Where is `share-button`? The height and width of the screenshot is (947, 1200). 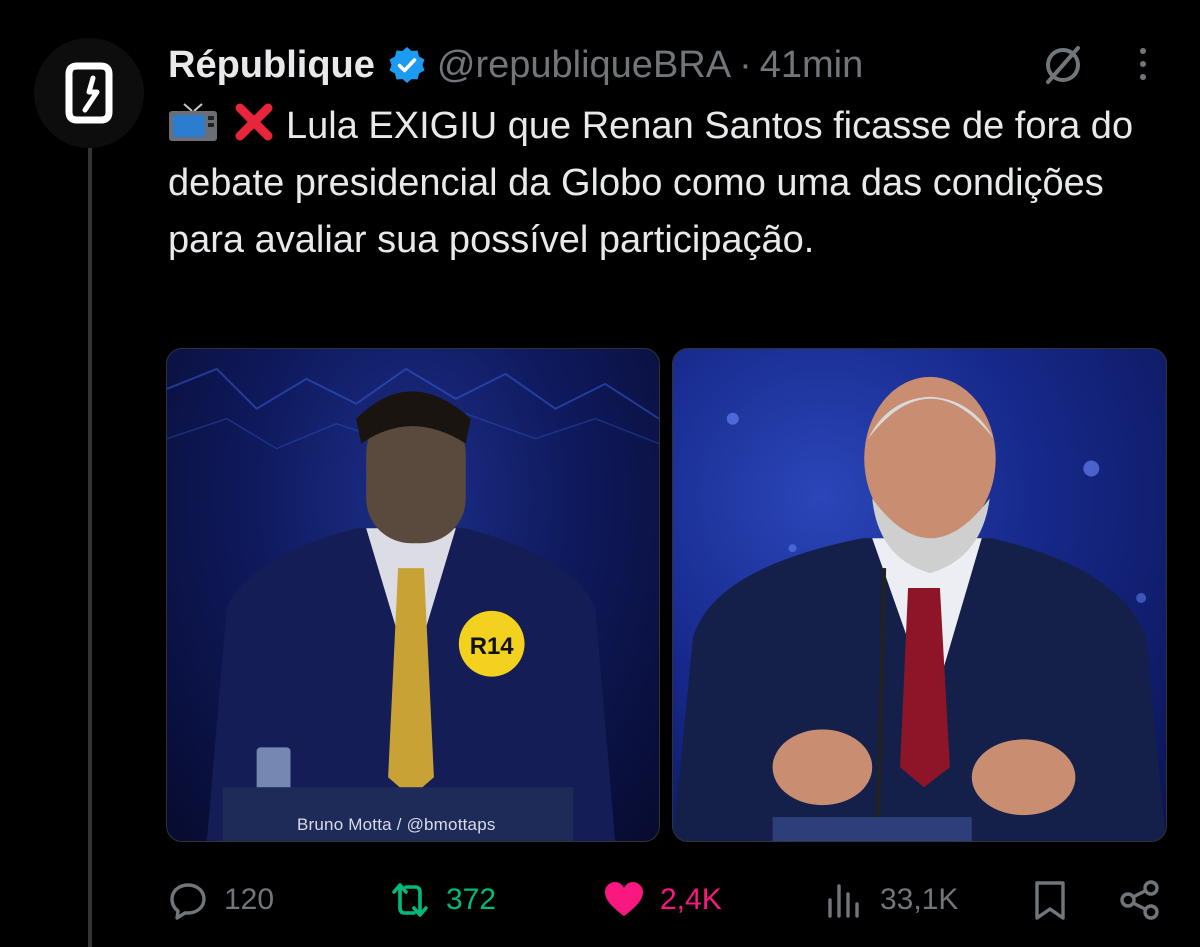
share-button is located at coordinates (1140, 900).